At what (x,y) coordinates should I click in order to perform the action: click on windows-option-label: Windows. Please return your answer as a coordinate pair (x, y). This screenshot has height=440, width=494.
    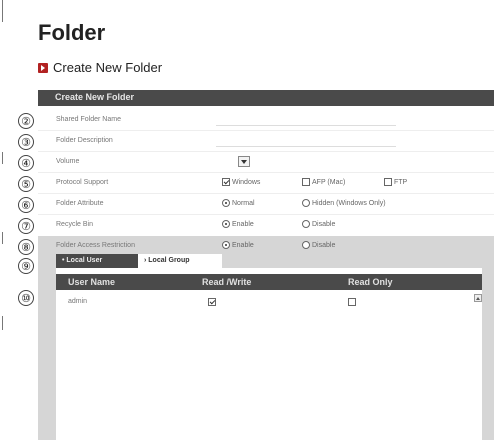
    Looking at the image, I should click on (246, 182).